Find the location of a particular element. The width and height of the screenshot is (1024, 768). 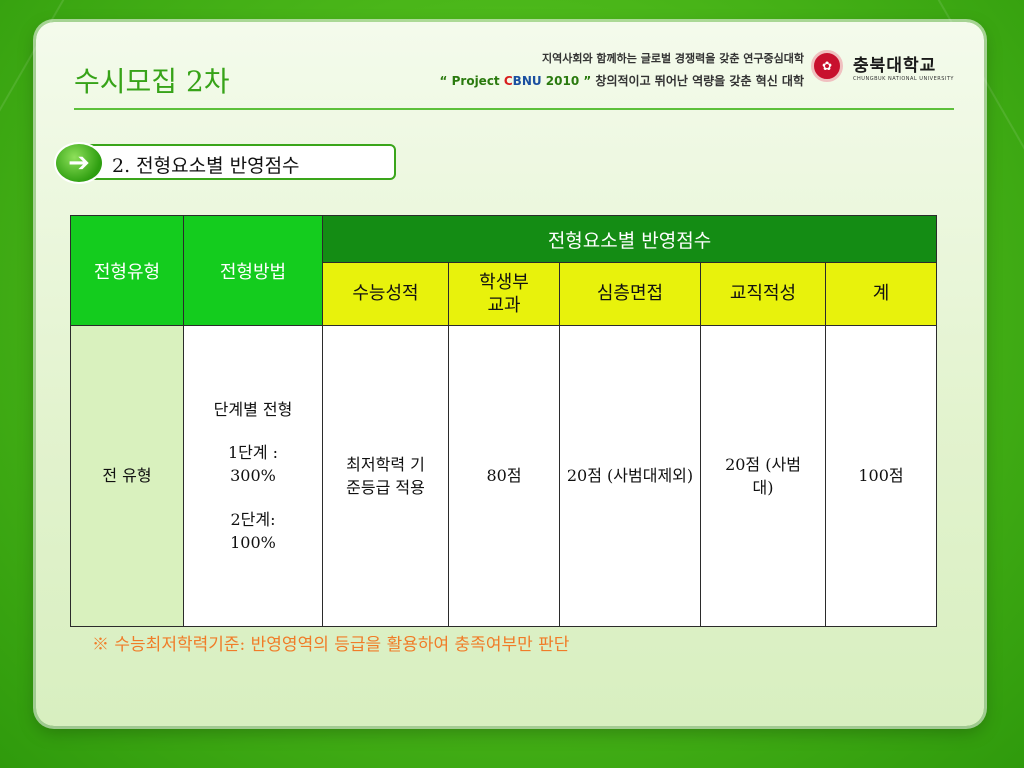

method-stage-2: 2단계: 100% is located at coordinates (253, 530).